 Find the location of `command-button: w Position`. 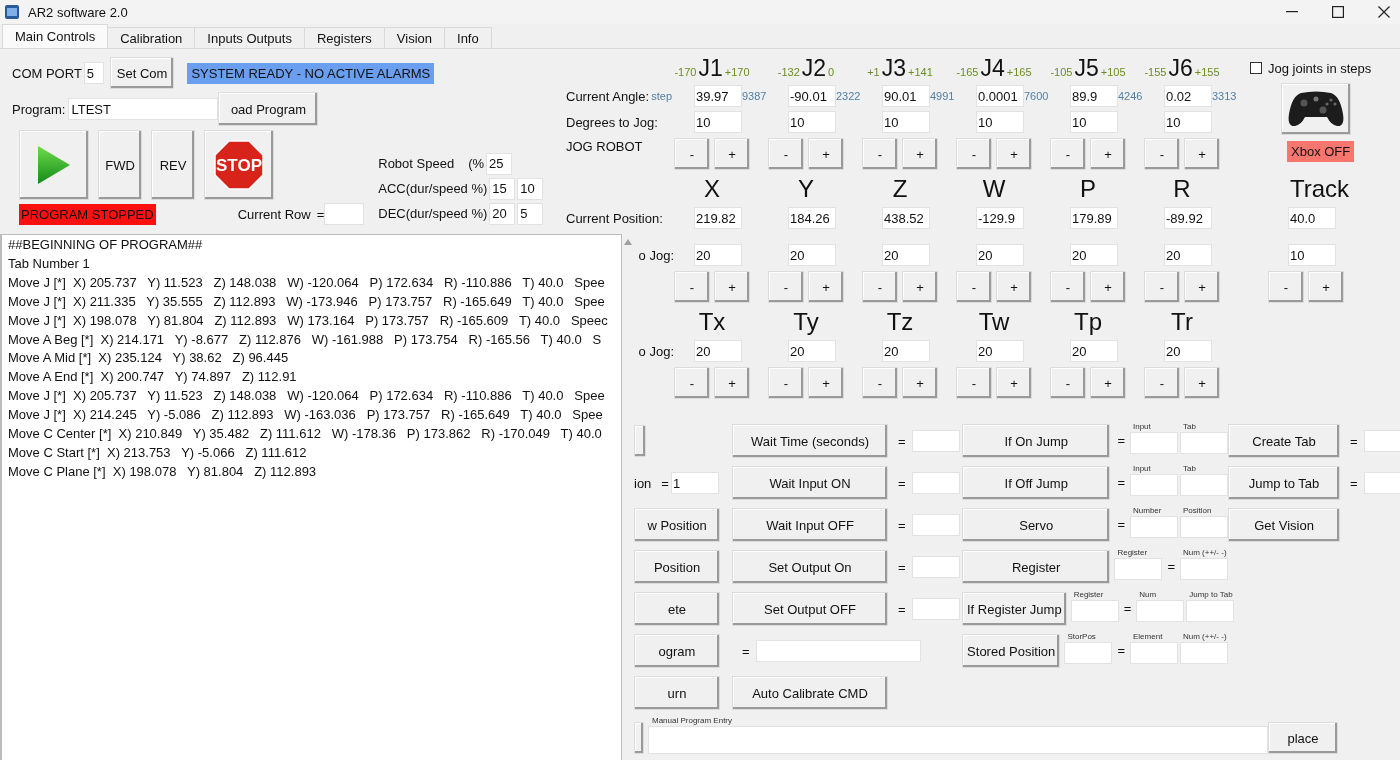

command-button: w Position is located at coordinates (677, 525).